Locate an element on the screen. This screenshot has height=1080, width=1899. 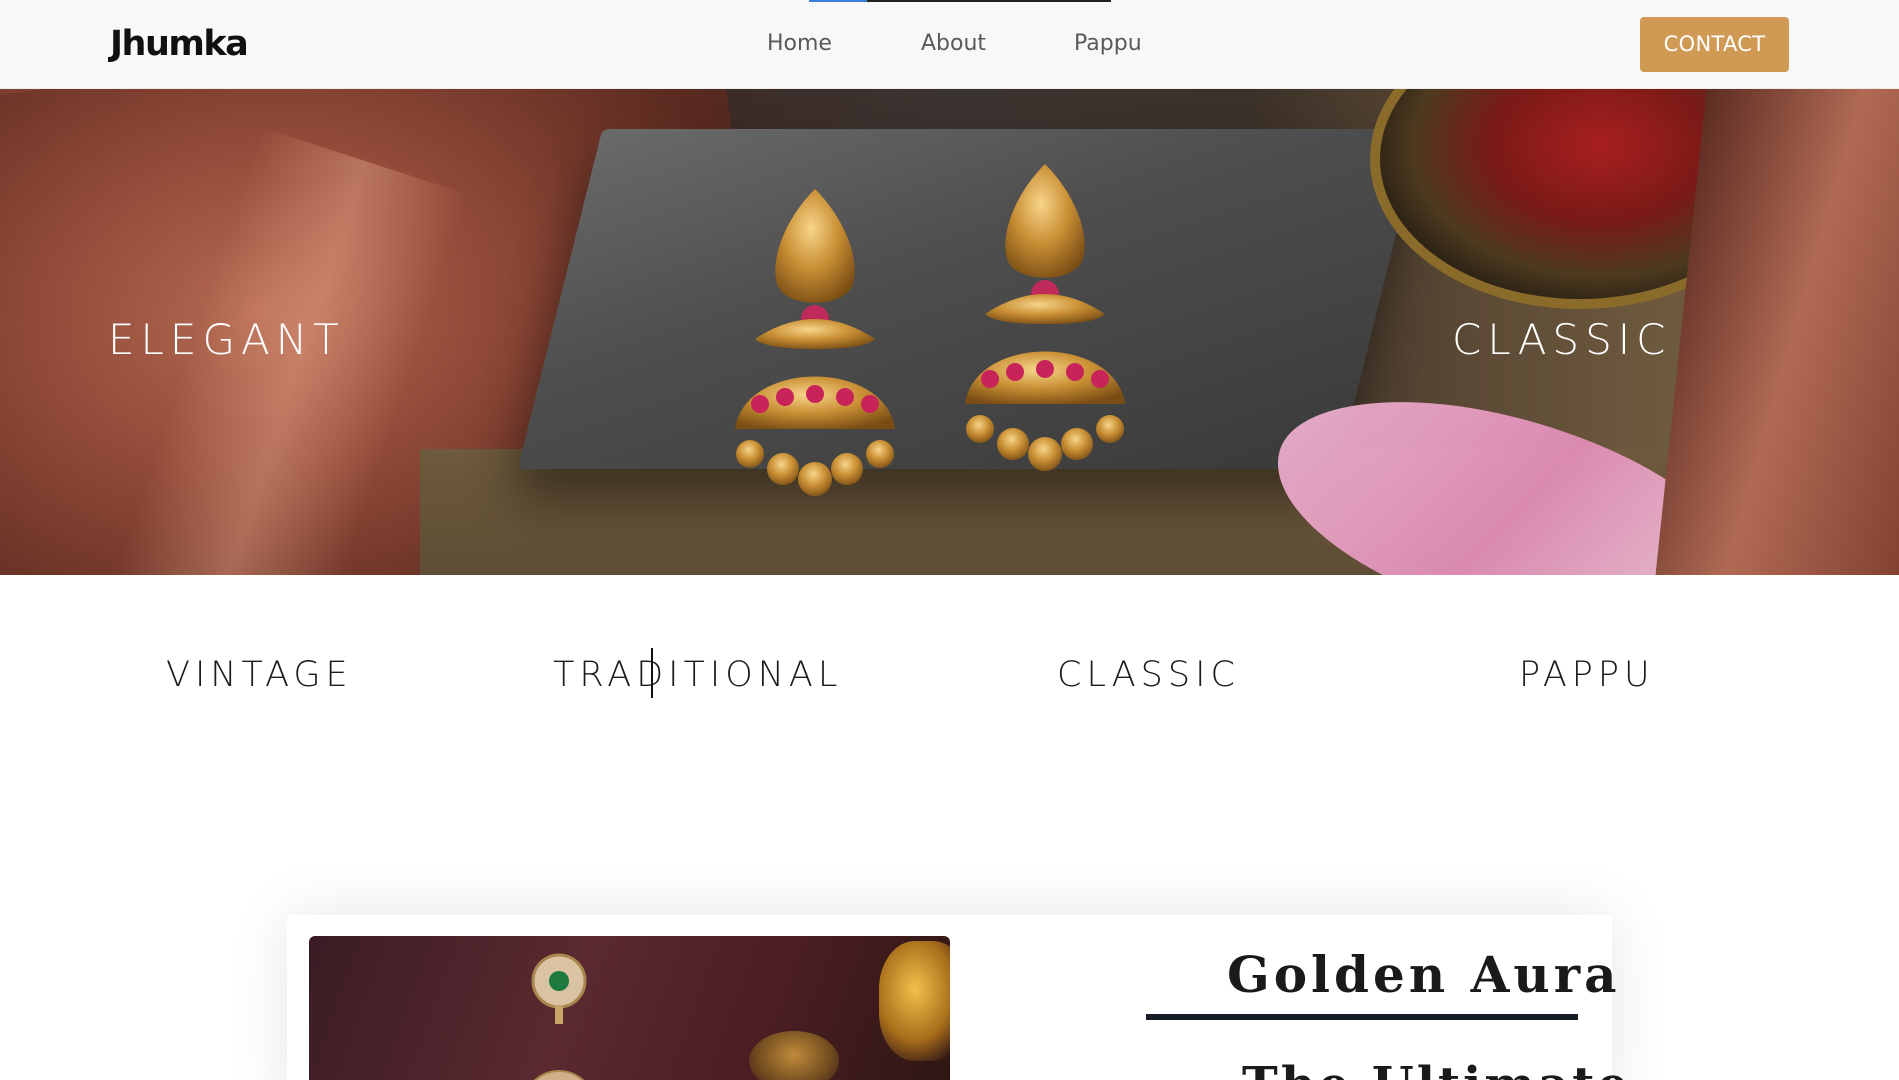
product-title: Golden Aura is located at coordinates (1424, 974).